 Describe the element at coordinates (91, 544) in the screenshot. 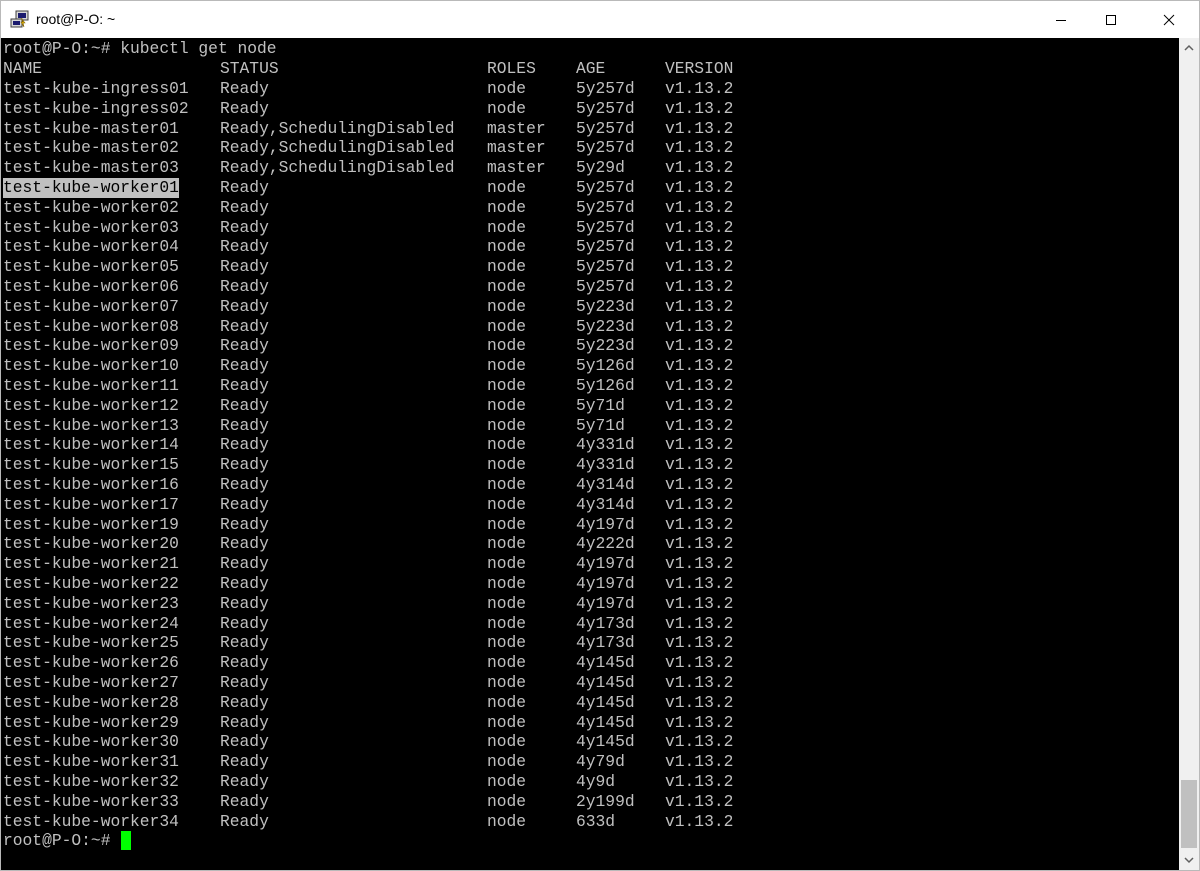

I see `cell-name: test-kube-worker20` at that location.